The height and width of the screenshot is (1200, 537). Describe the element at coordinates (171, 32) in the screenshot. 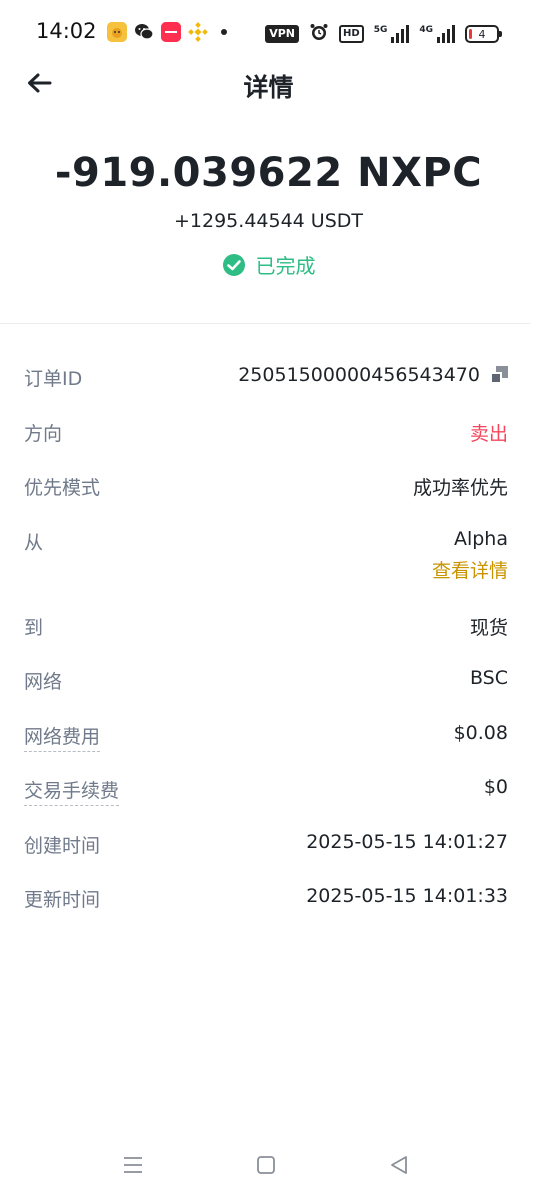

I see `xiaohongshu-icon` at that location.